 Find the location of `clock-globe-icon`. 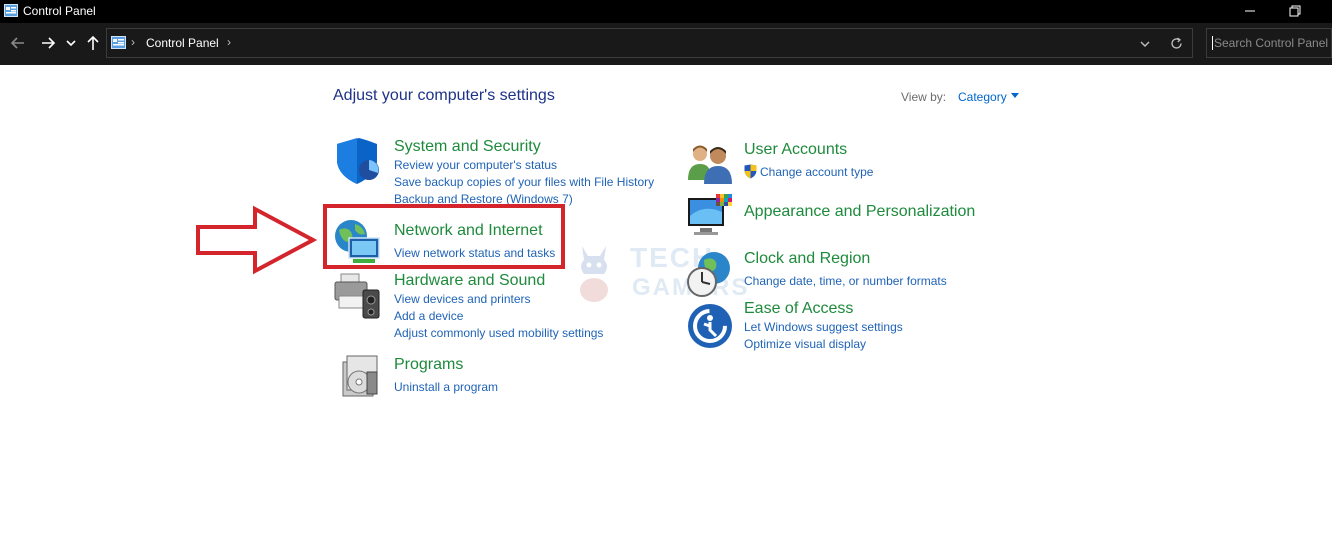

clock-globe-icon is located at coordinates (710, 274).